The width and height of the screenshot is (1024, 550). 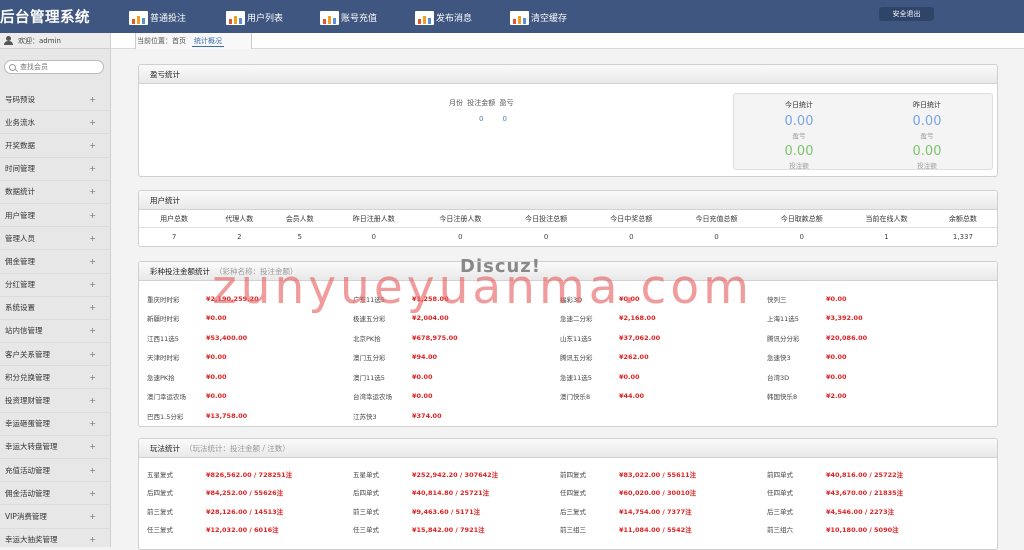 What do you see at coordinates (799, 166) in the screenshot?
I see `today-bet-label: 投注额` at bounding box center [799, 166].